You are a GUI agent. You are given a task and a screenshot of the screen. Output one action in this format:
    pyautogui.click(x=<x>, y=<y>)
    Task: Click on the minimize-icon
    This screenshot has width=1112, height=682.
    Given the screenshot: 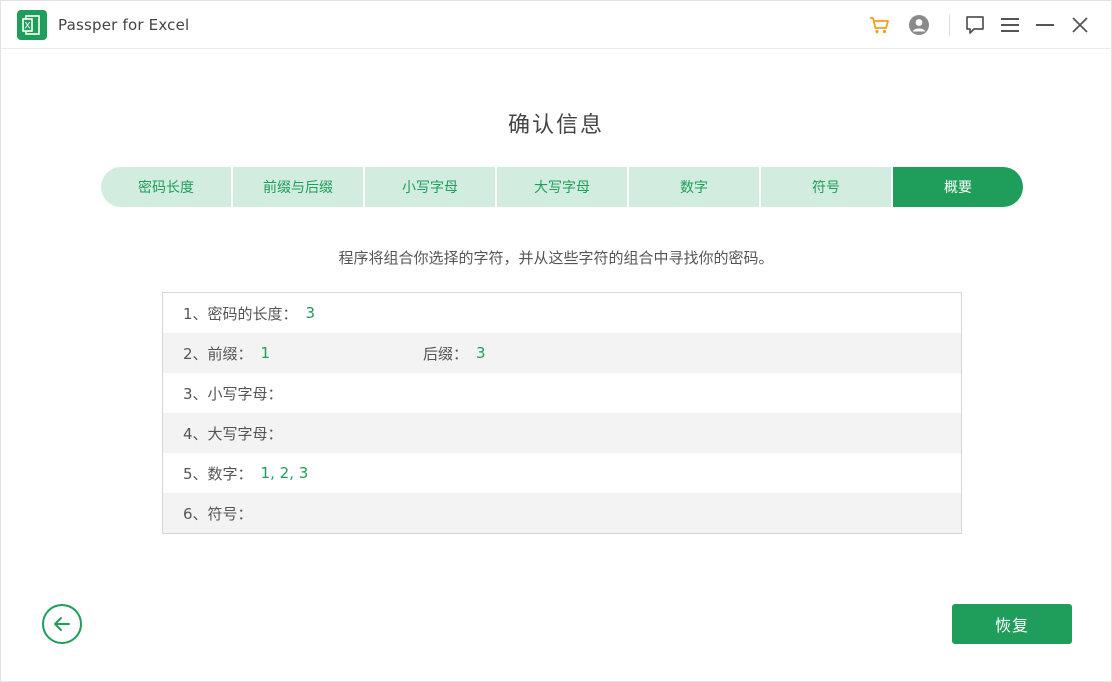 What is the action you would take?
    pyautogui.click(x=1045, y=25)
    